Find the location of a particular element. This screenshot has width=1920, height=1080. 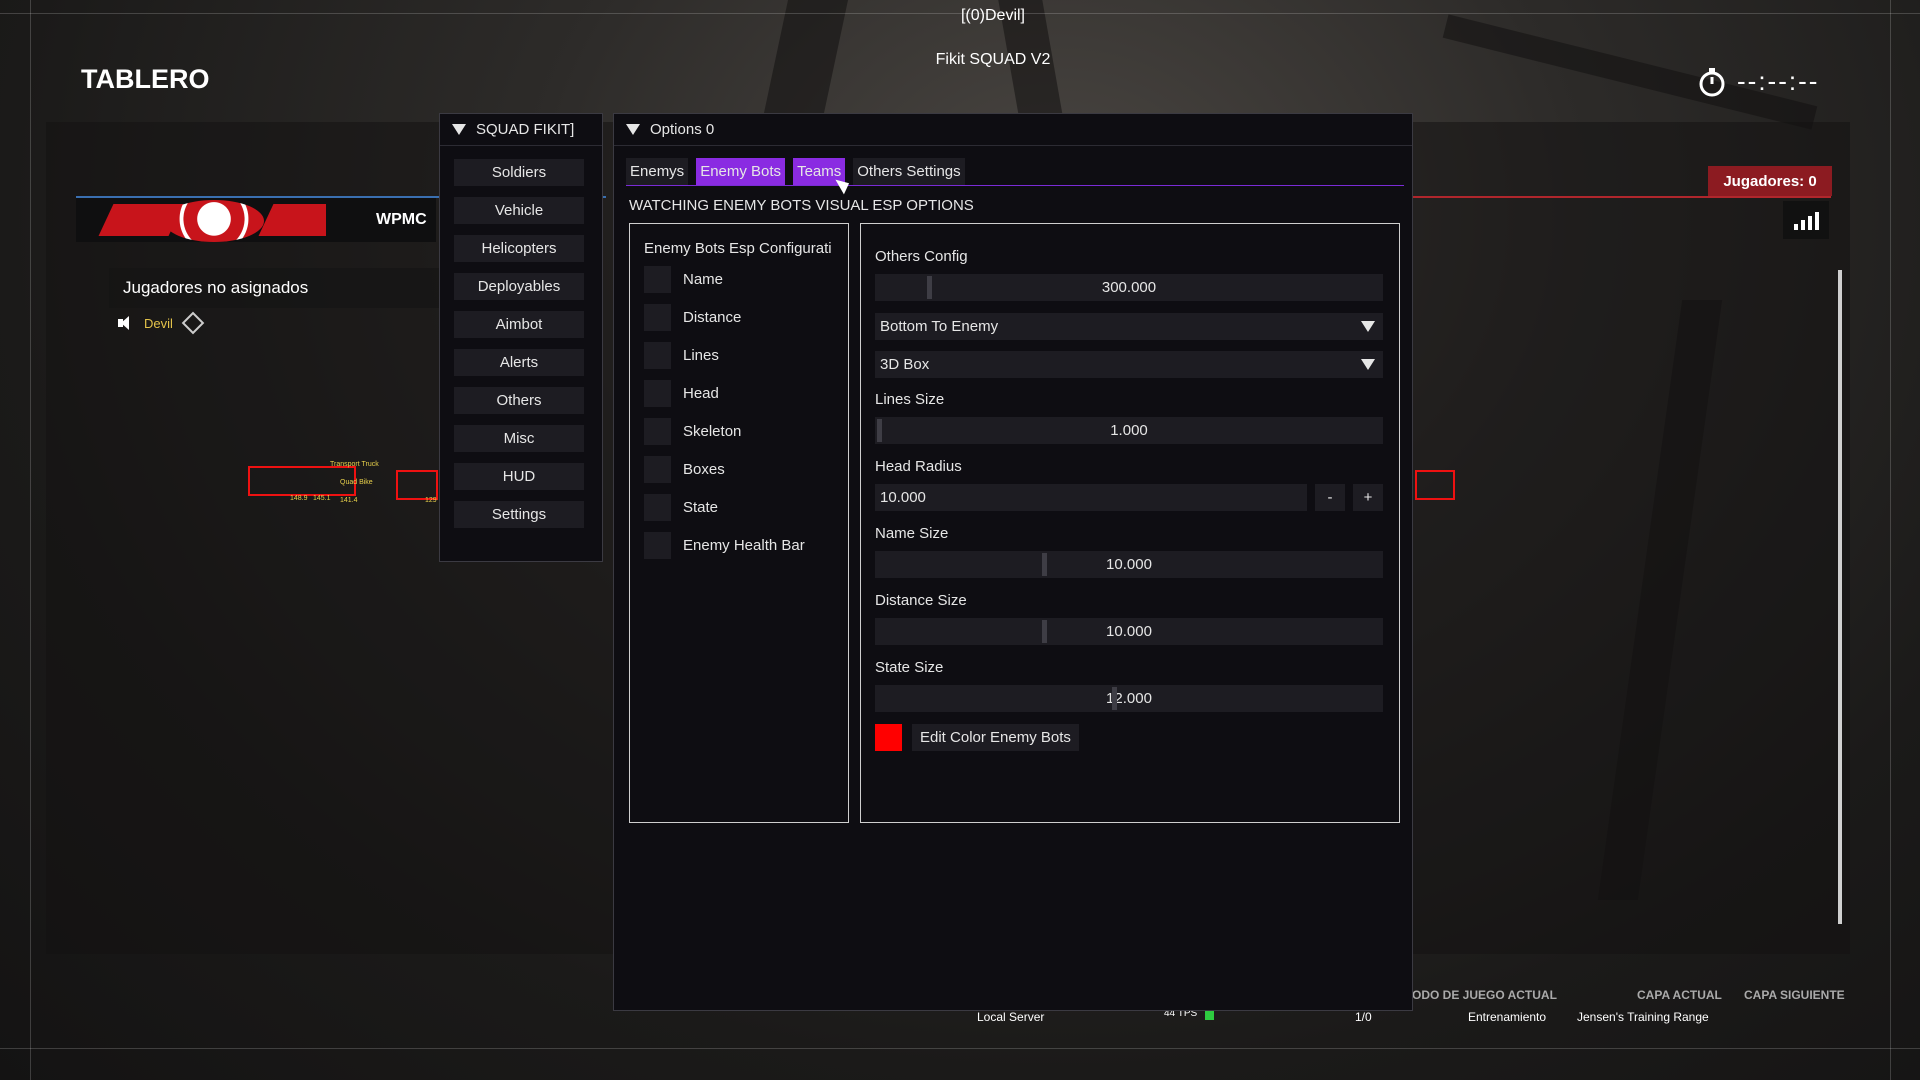

slot-count: 1/0 is located at coordinates (1363, 1017).